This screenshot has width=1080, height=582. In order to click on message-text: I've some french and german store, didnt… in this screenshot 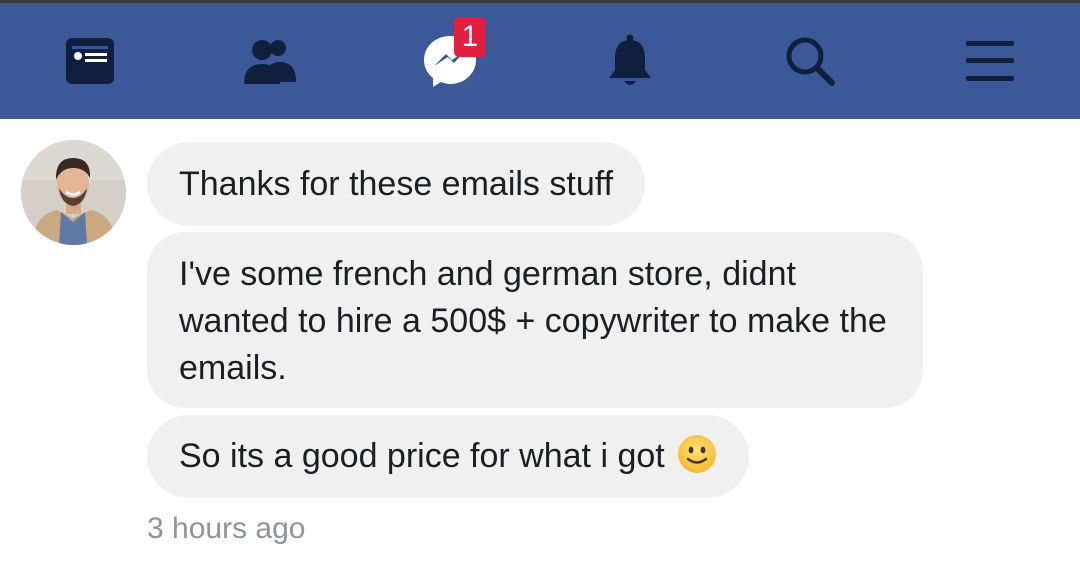, I will do `click(533, 320)`.